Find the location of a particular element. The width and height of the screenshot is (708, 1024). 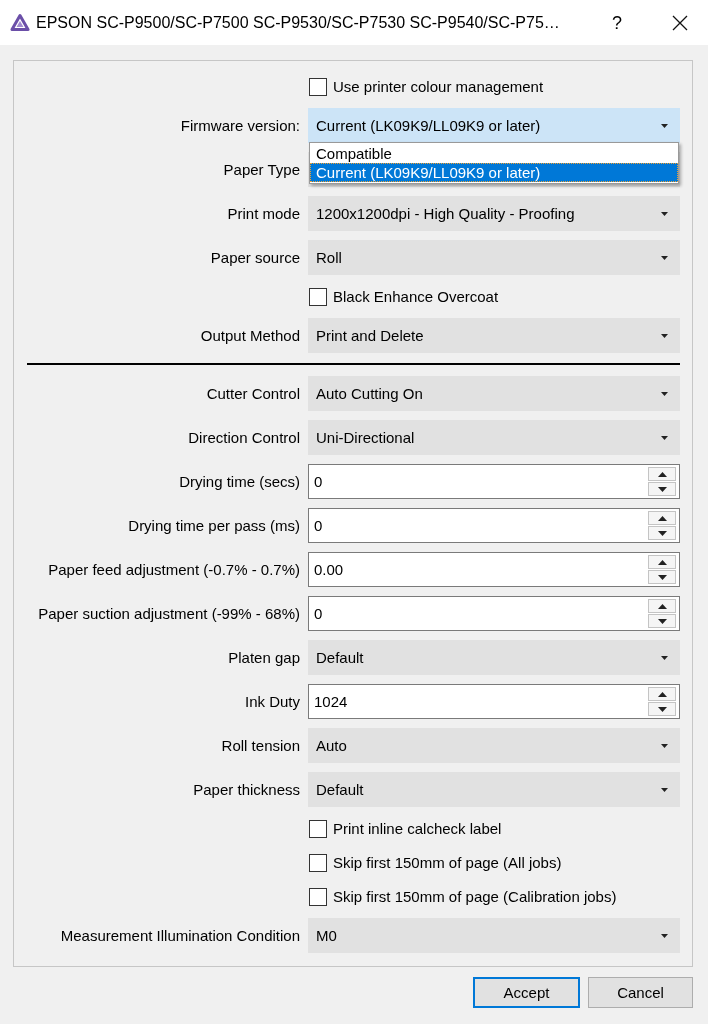

dropdown: Uni-Directional is located at coordinates (494, 437).